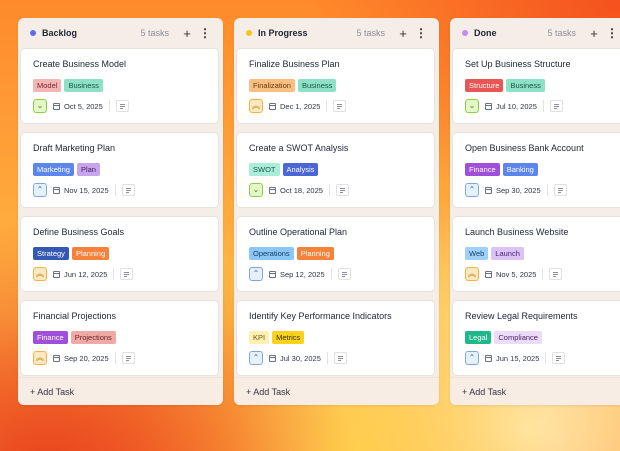  Describe the element at coordinates (81, 106) in the screenshot. I see `due-date: Oct 5, 2025` at that location.